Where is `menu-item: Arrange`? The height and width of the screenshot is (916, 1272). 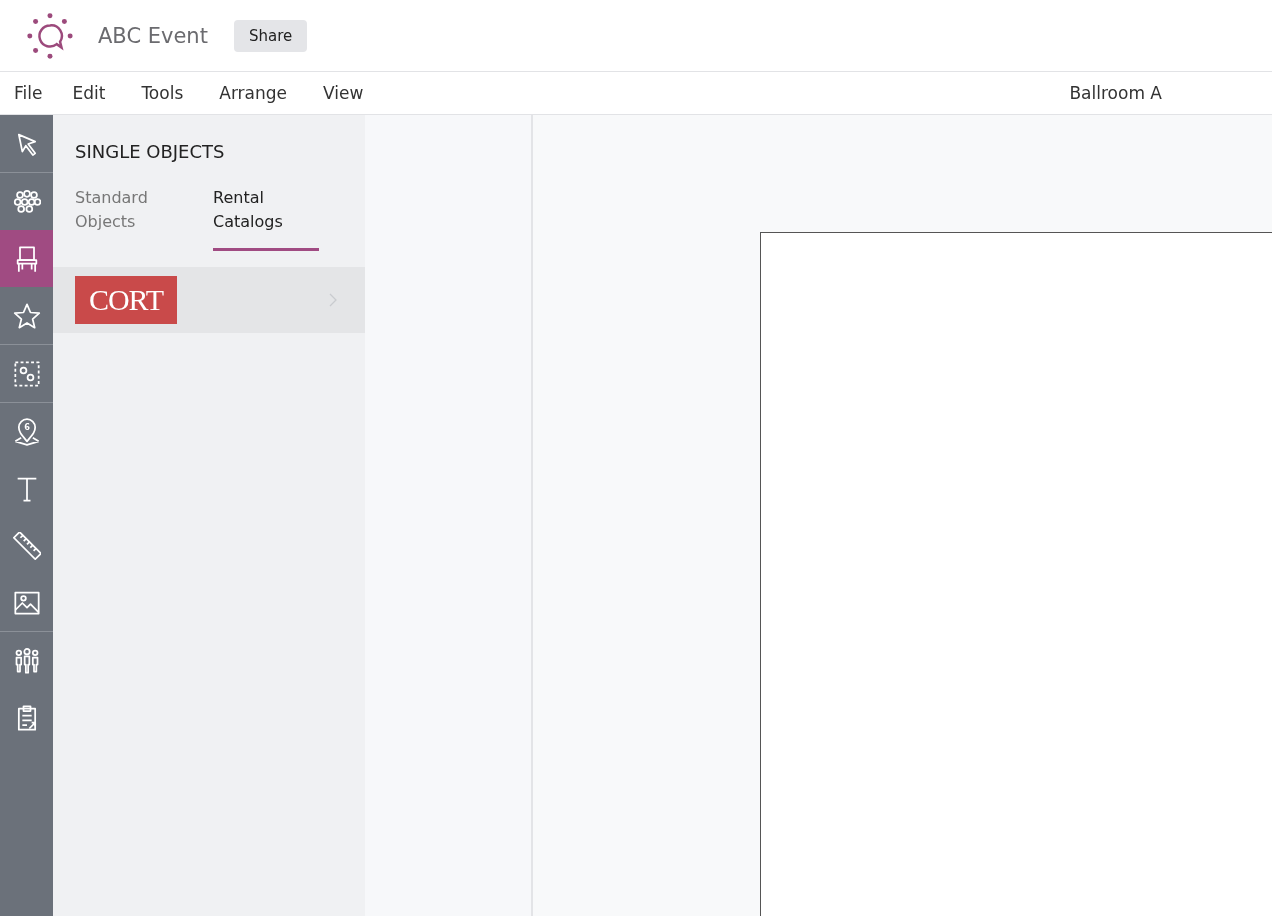 menu-item: Arrange is located at coordinates (253, 93).